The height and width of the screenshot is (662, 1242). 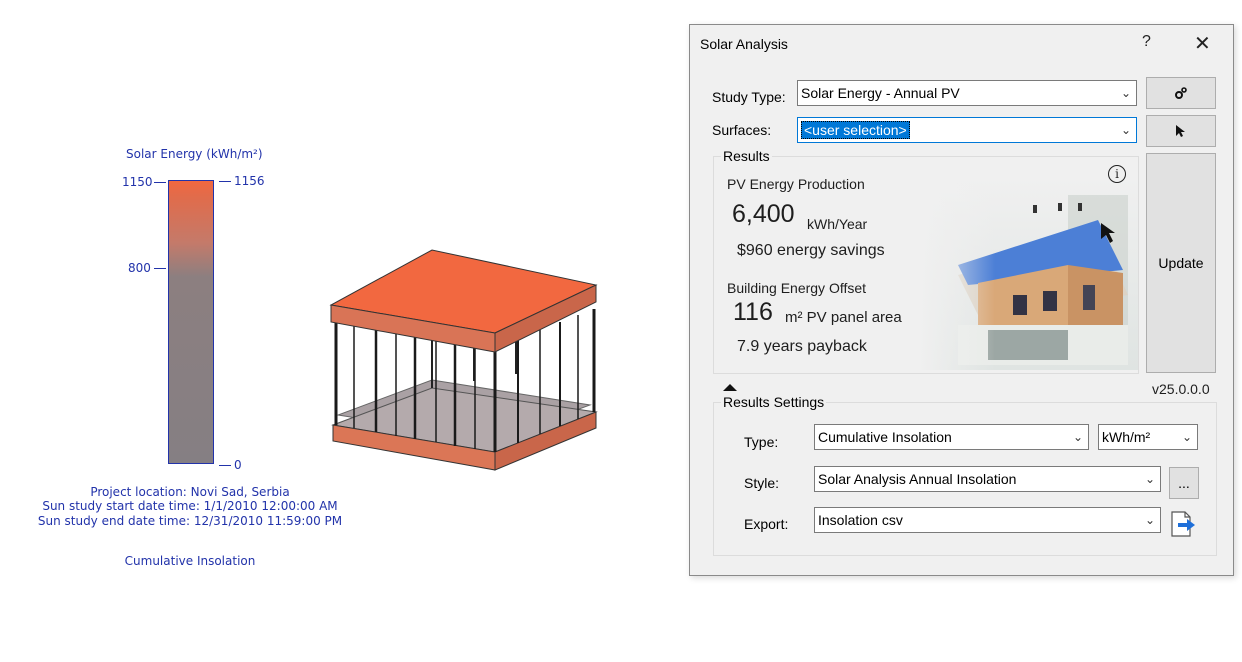 What do you see at coordinates (885, 437) in the screenshot?
I see `type-value: Cumulative Insolation` at bounding box center [885, 437].